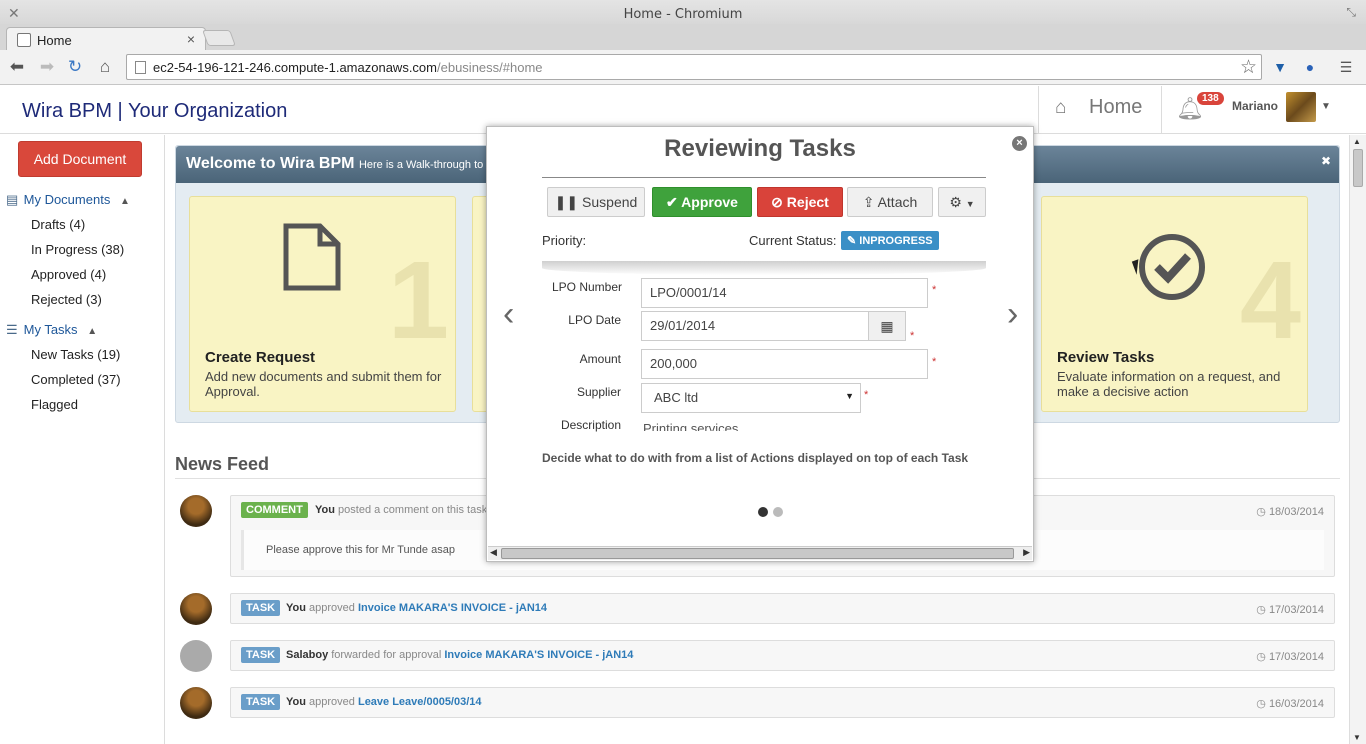 The image size is (1366, 744). I want to click on add-document-button: Add Document, so click(80, 159).